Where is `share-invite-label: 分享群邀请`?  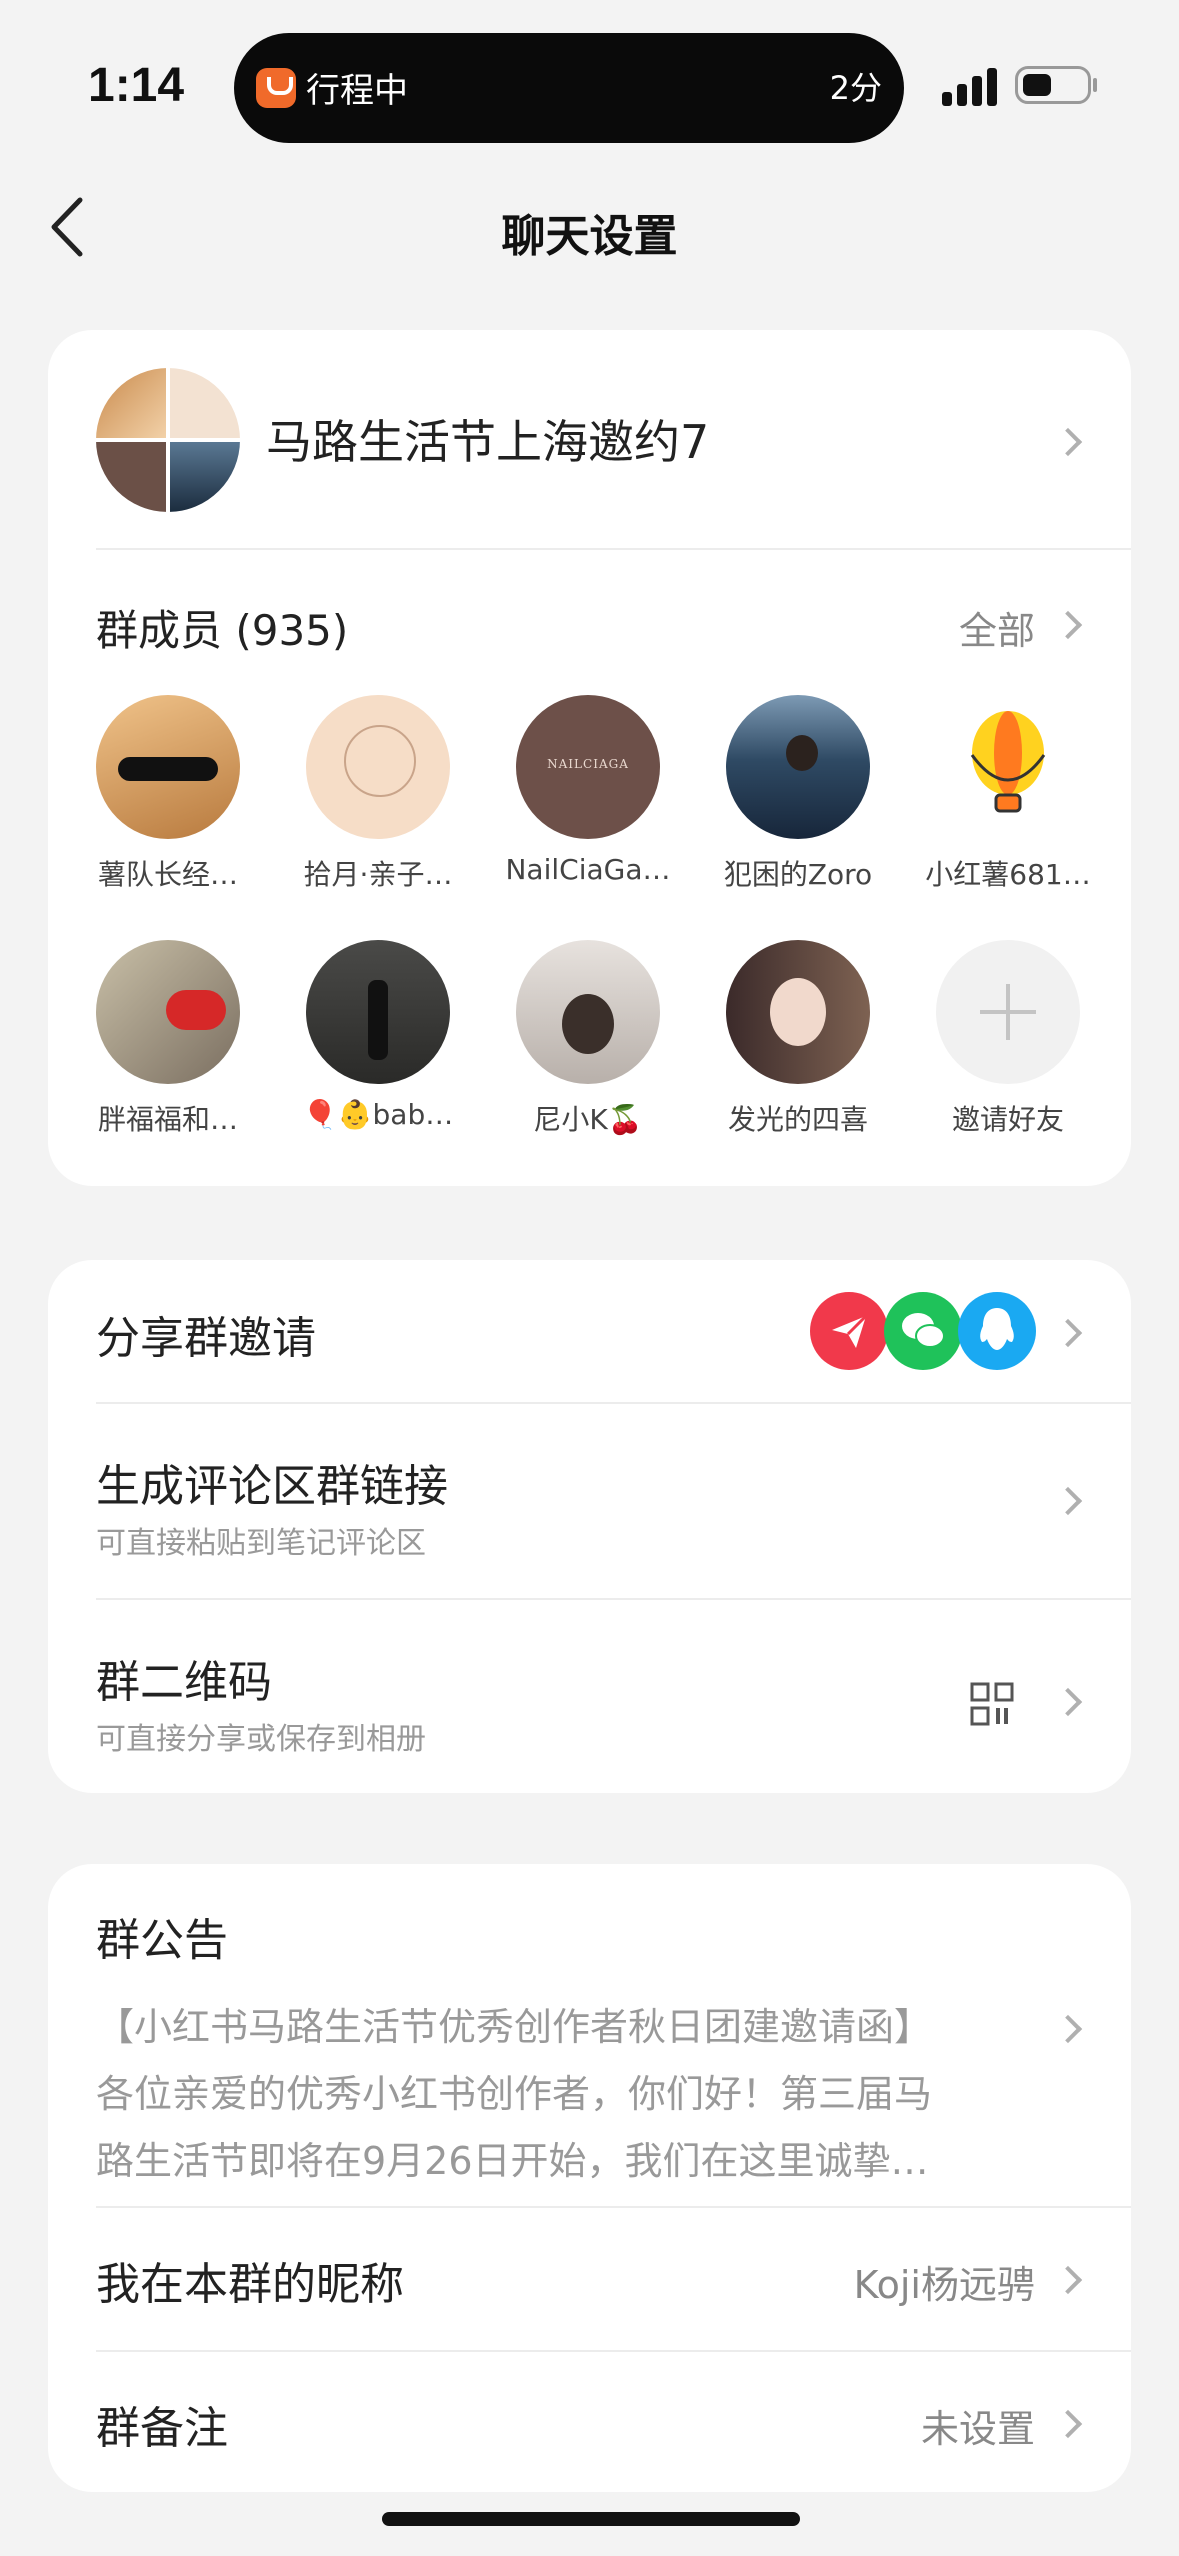
share-invite-label: 分享群邀请 is located at coordinates (206, 1338).